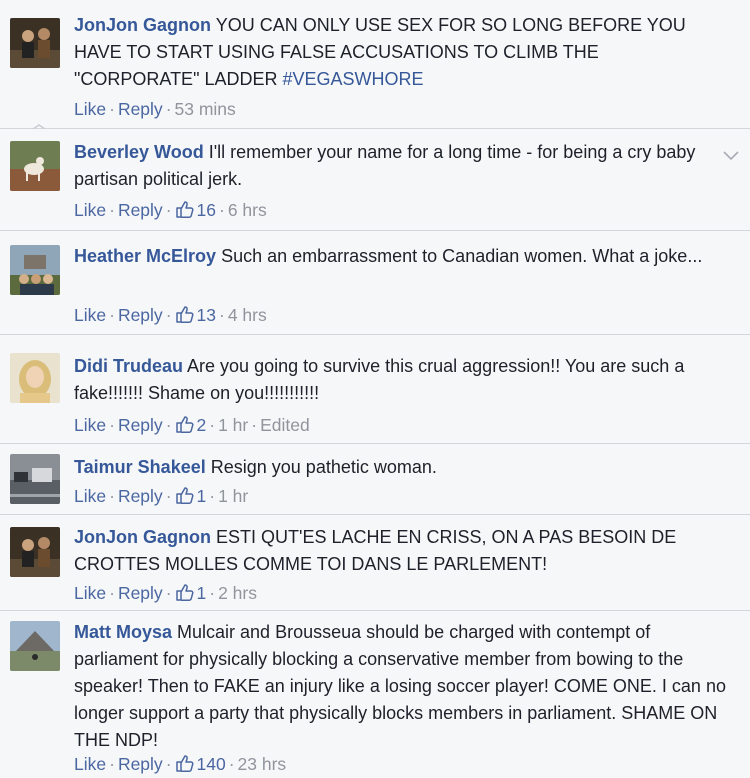  What do you see at coordinates (205, 109) in the screenshot?
I see `timestamp-link: 53 mins` at bounding box center [205, 109].